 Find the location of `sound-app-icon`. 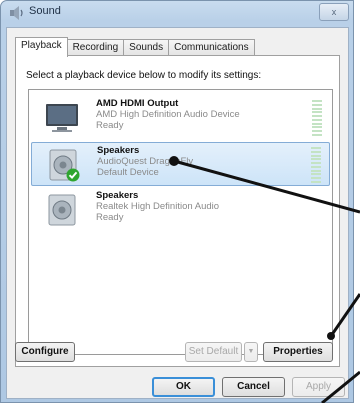

sound-app-icon is located at coordinates (16, 13).